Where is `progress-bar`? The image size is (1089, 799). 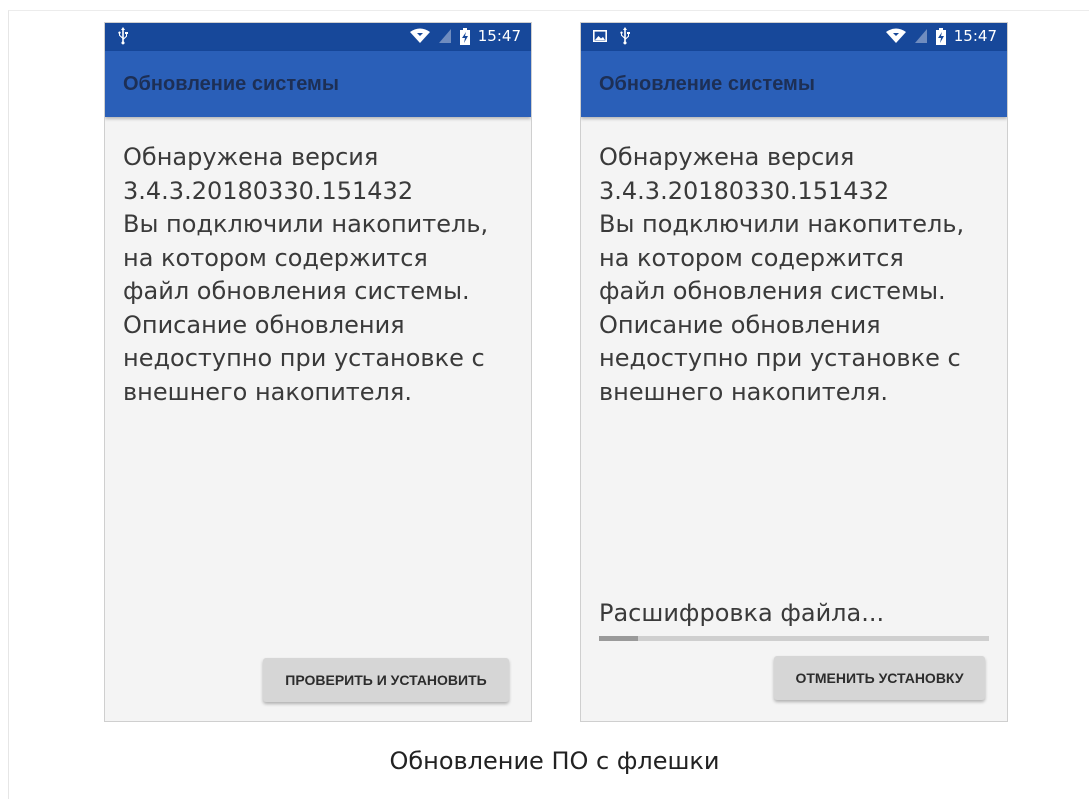 progress-bar is located at coordinates (794, 638).